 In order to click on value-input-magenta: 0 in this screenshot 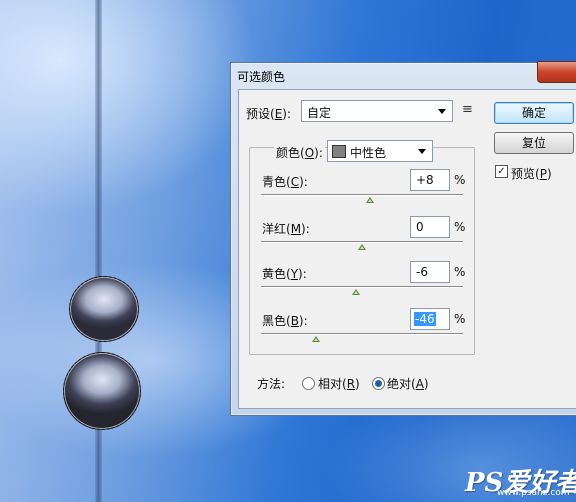, I will do `click(430, 227)`.